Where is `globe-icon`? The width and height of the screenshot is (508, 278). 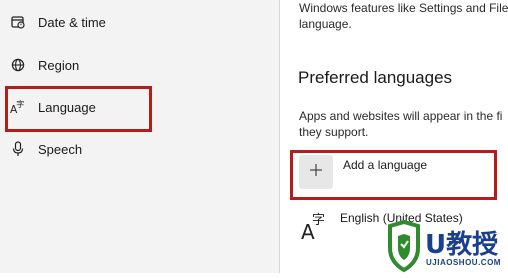
globe-icon is located at coordinates (18, 65).